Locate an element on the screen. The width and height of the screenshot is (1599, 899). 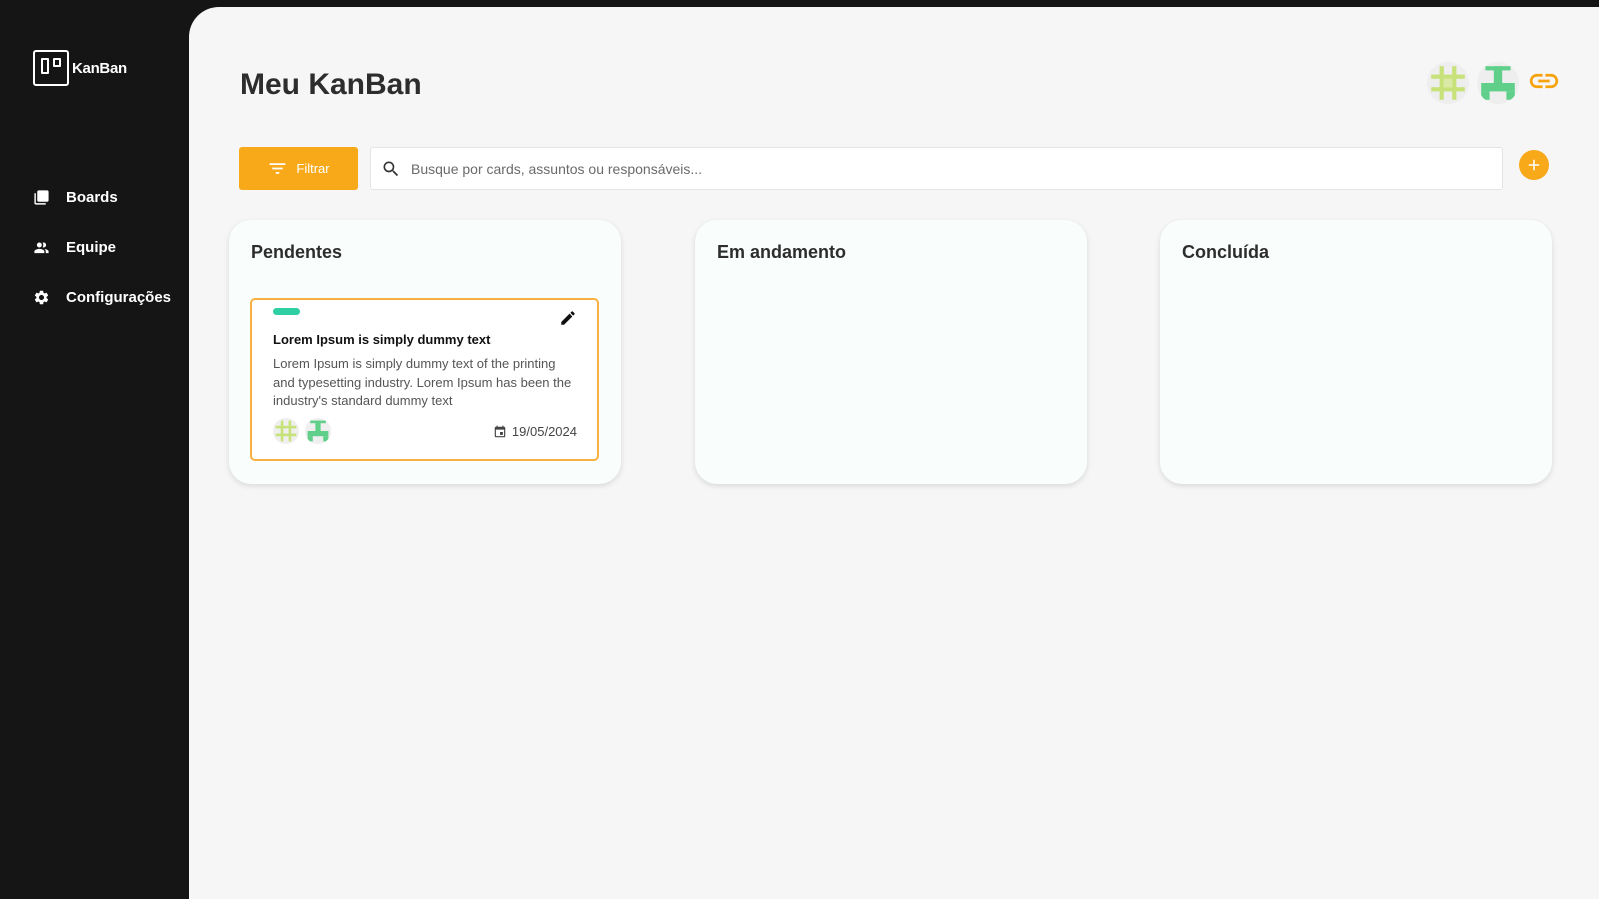
search-icon is located at coordinates (391, 168).